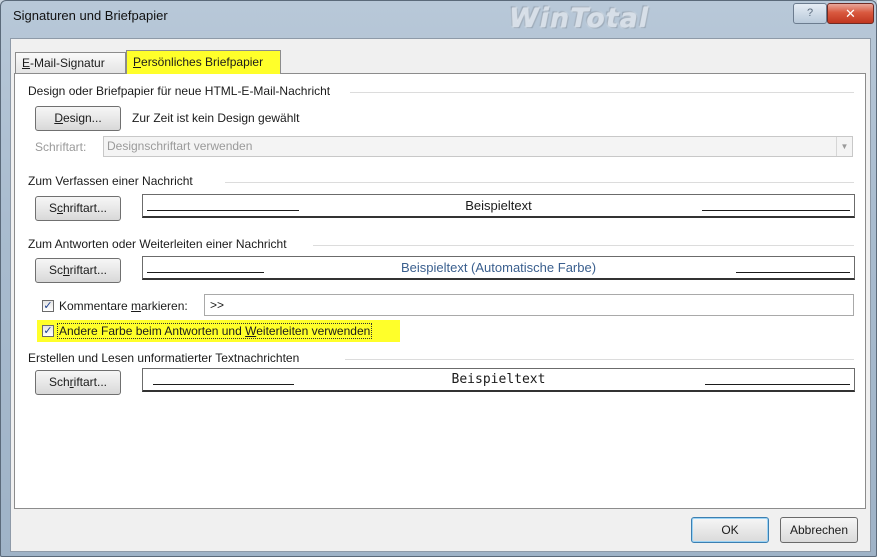 This screenshot has height=557, width=877. What do you see at coordinates (529, 305) in the screenshot?
I see `comment-marker-input: >>` at bounding box center [529, 305].